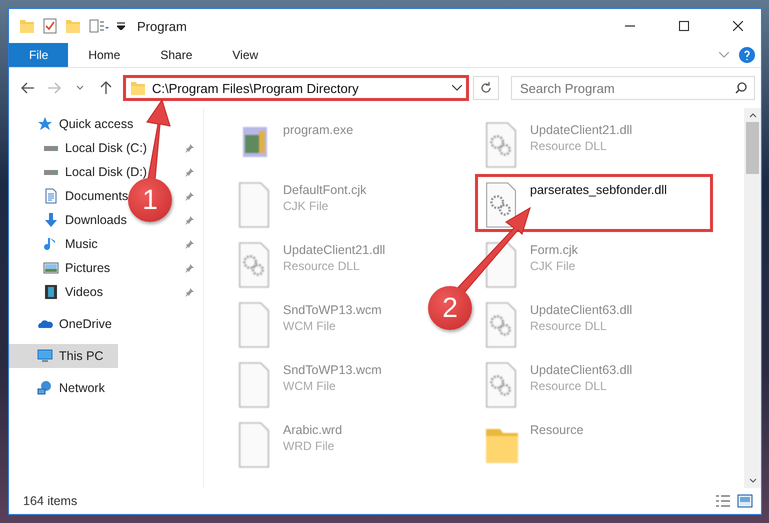 The height and width of the screenshot is (523, 769). What do you see at coordinates (81, 356) in the screenshot?
I see `nav-label: This PC` at bounding box center [81, 356].